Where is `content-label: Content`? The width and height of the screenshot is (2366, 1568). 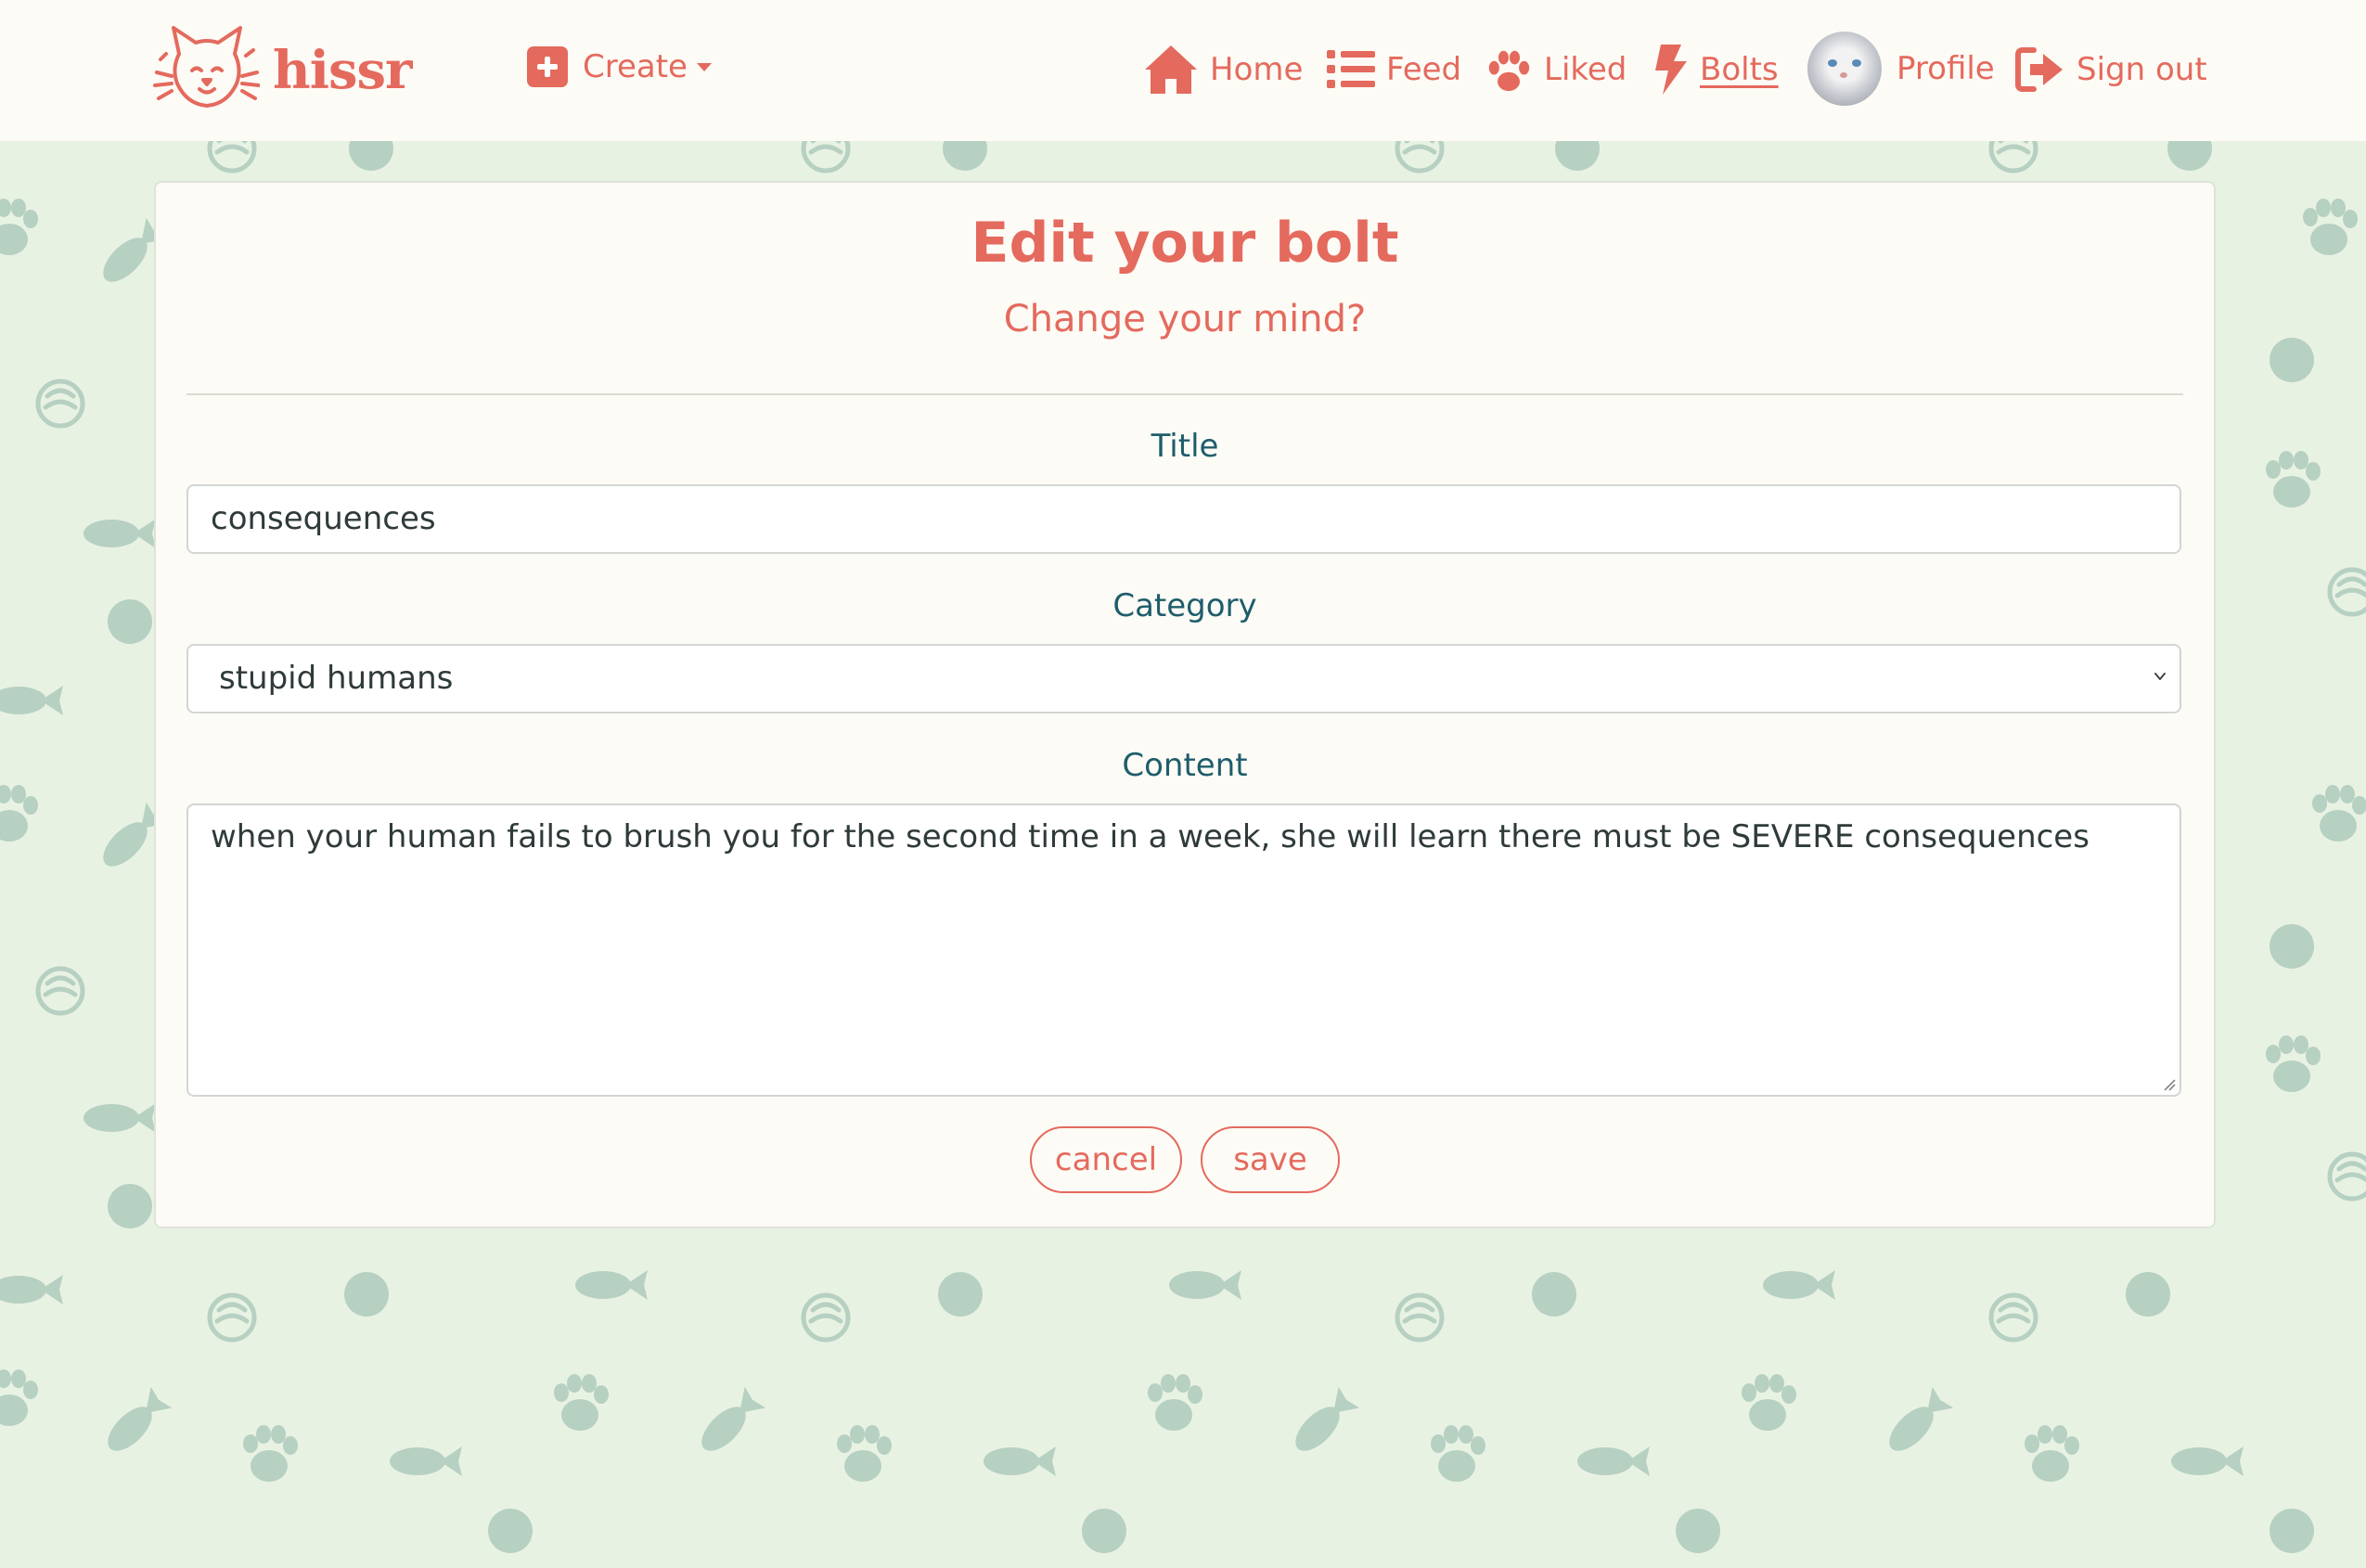
content-label: Content is located at coordinates (1185, 766).